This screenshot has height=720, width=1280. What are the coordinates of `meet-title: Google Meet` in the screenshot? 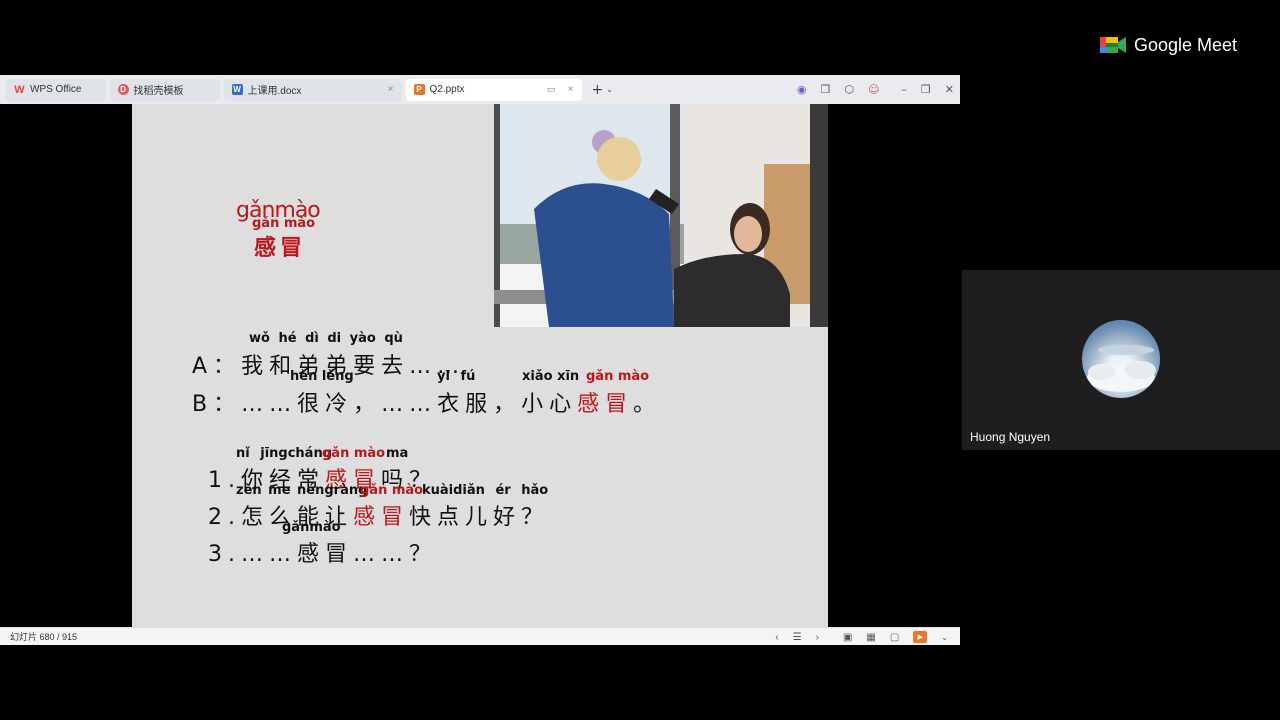 It's located at (1186, 44).